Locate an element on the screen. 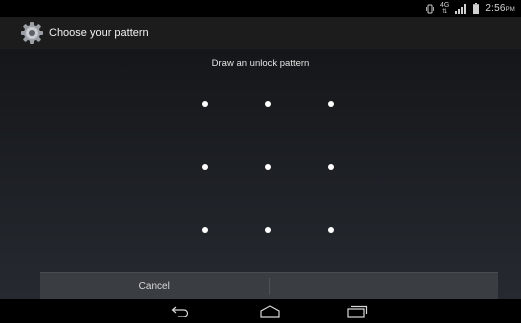 Image resolution: width=521 pixels, height=323 pixels. arrows-glyph: ⇅ is located at coordinates (445, 11).